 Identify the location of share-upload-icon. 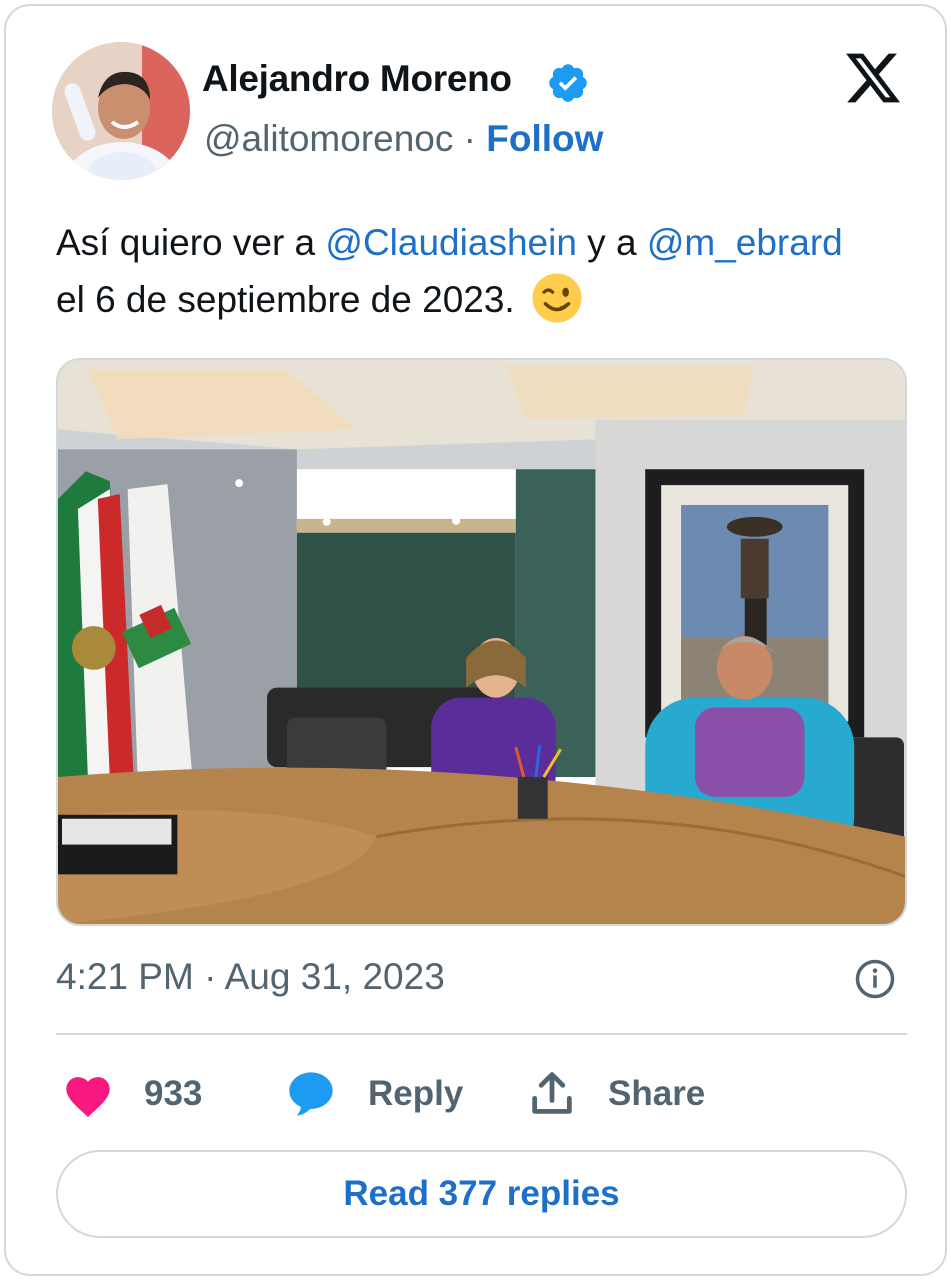
(552, 1093).